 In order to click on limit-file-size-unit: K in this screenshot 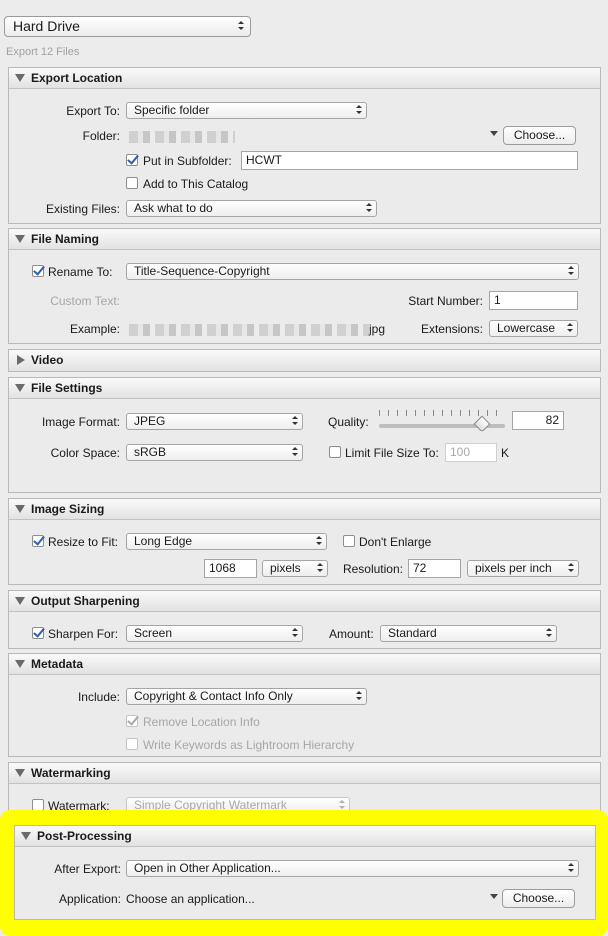, I will do `click(505, 453)`.